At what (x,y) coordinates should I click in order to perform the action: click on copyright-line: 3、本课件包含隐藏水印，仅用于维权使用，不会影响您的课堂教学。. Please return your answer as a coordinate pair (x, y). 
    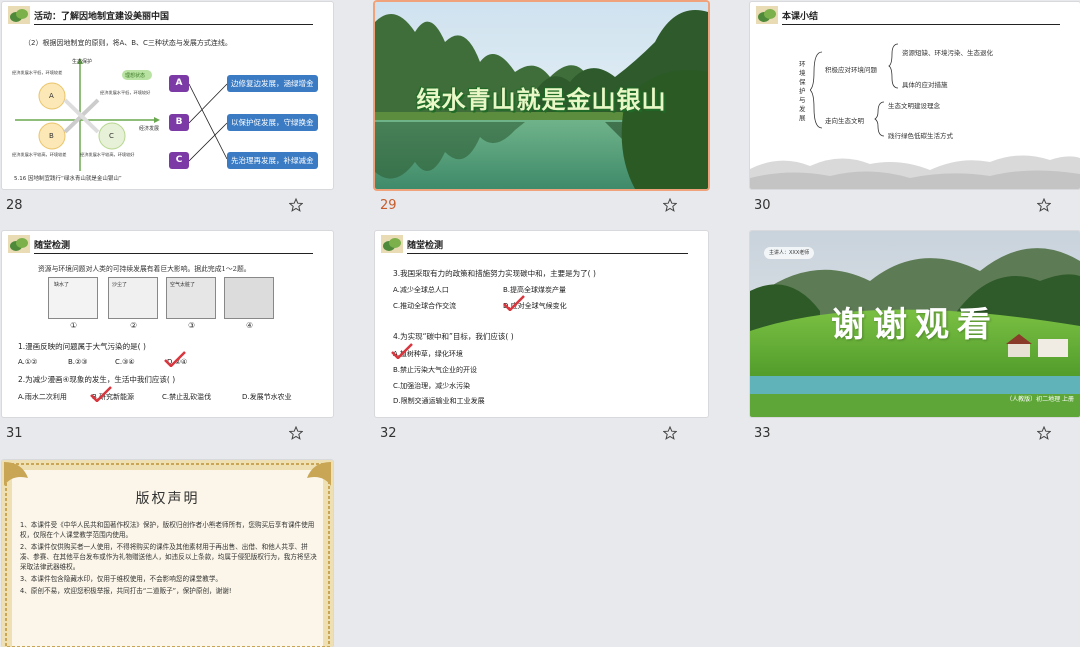
    Looking at the image, I should click on (121, 579).